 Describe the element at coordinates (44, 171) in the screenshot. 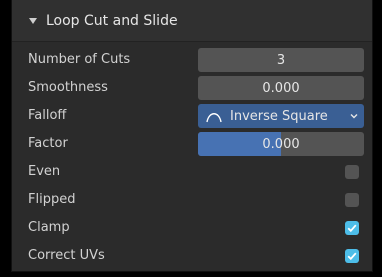

I see `even-label: Even` at that location.